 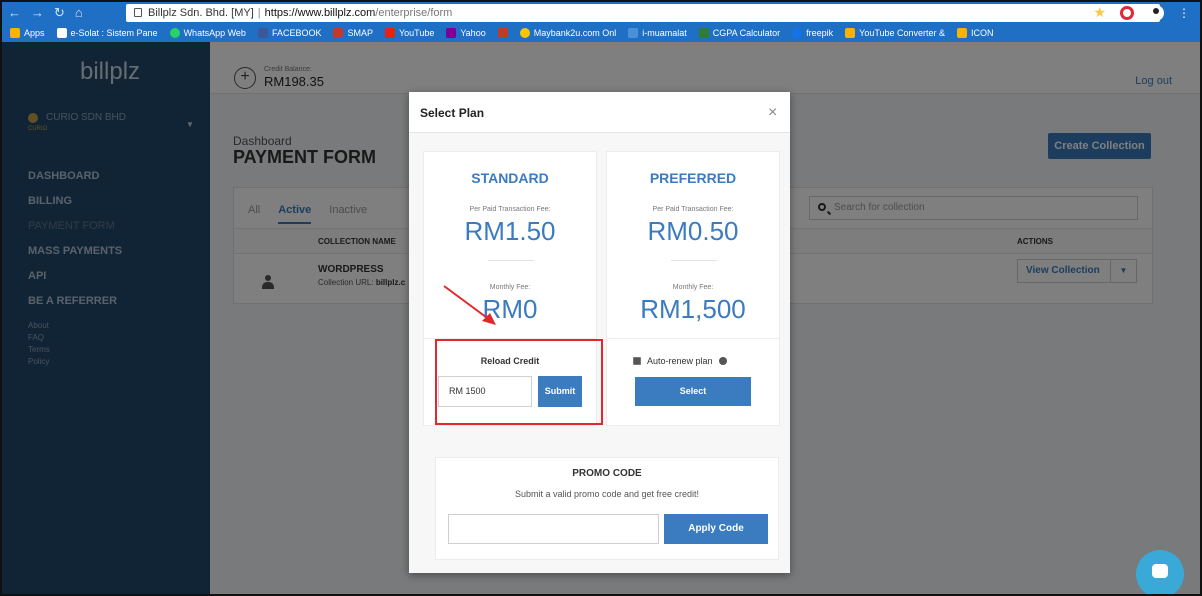 I want to click on transaction-fee-value: RM1.50, so click(x=510, y=231).